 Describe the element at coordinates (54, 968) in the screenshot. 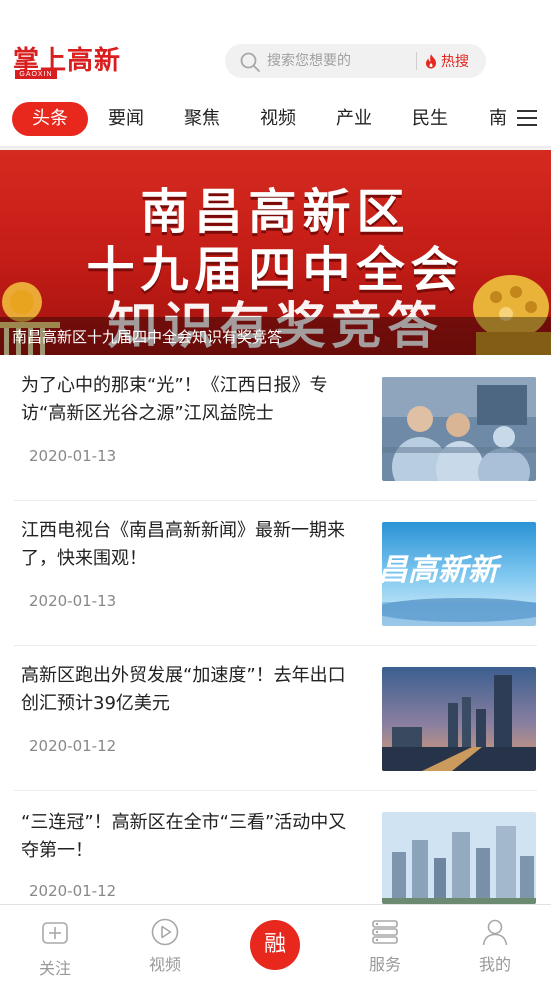

I see `nav-follow-label: 关注` at that location.